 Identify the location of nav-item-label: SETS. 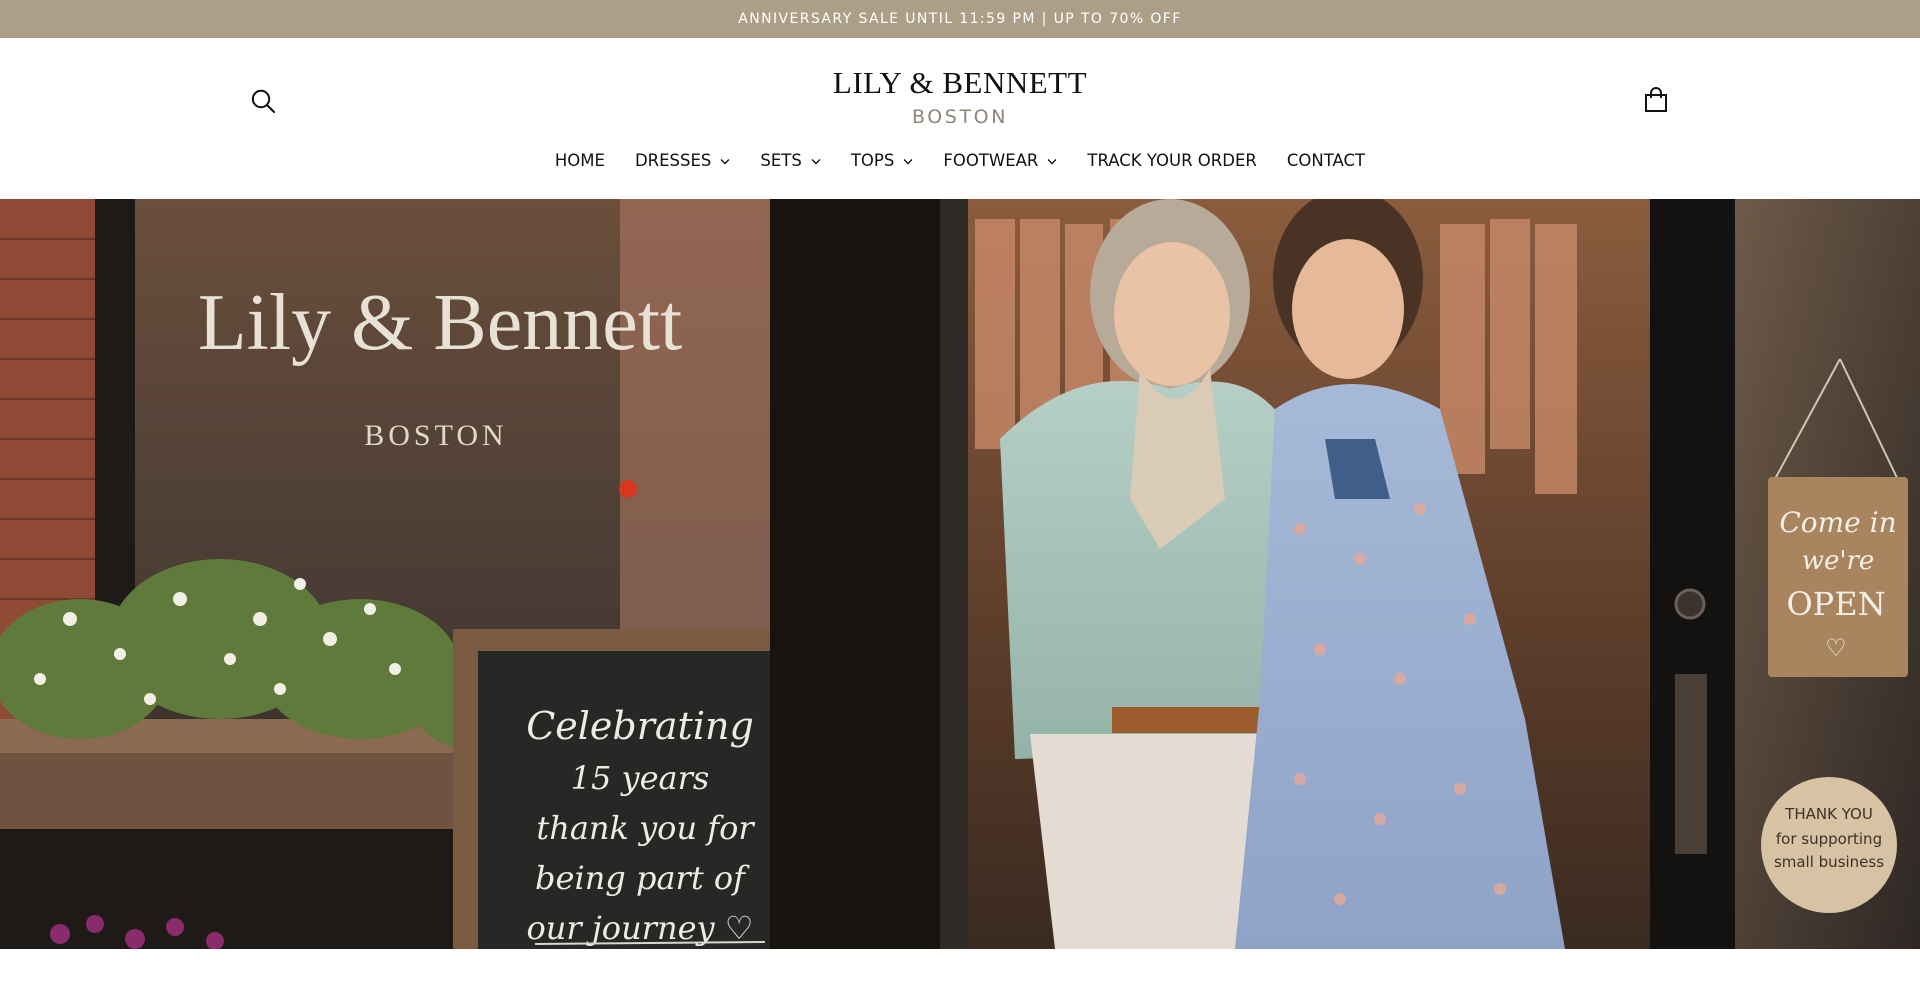
(781, 160).